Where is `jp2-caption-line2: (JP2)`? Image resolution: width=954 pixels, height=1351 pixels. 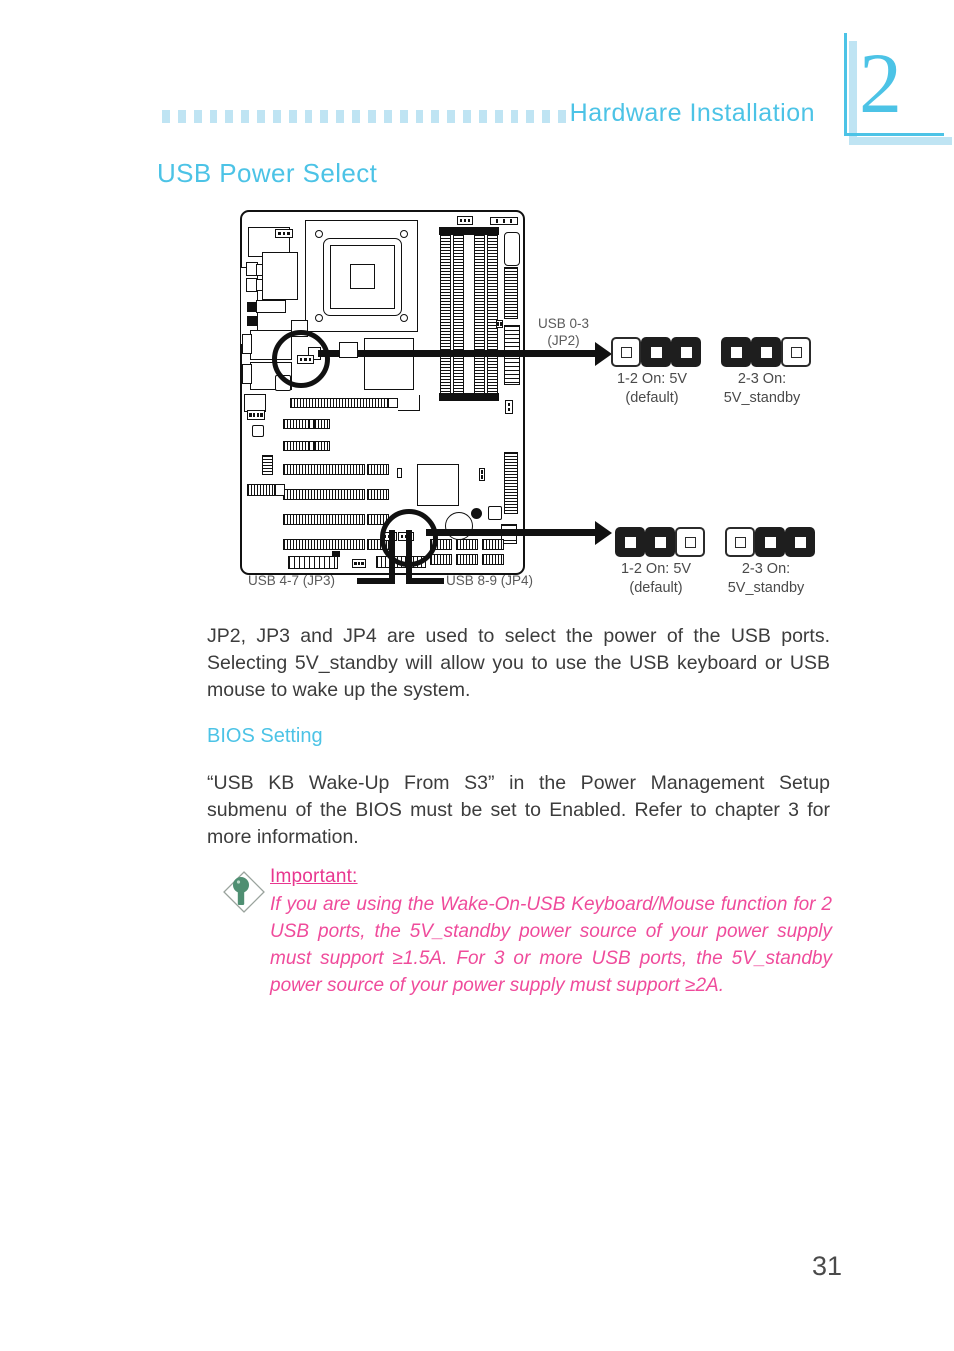 jp2-caption-line2: (JP2) is located at coordinates (563, 340).